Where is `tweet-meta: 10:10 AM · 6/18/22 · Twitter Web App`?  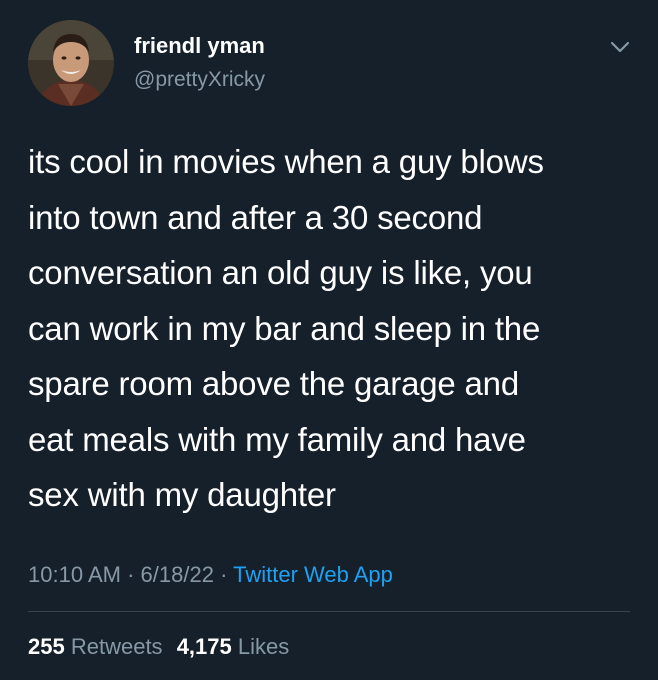
tweet-meta: 10:10 AM · 6/18/22 · Twitter Web App is located at coordinates (210, 575).